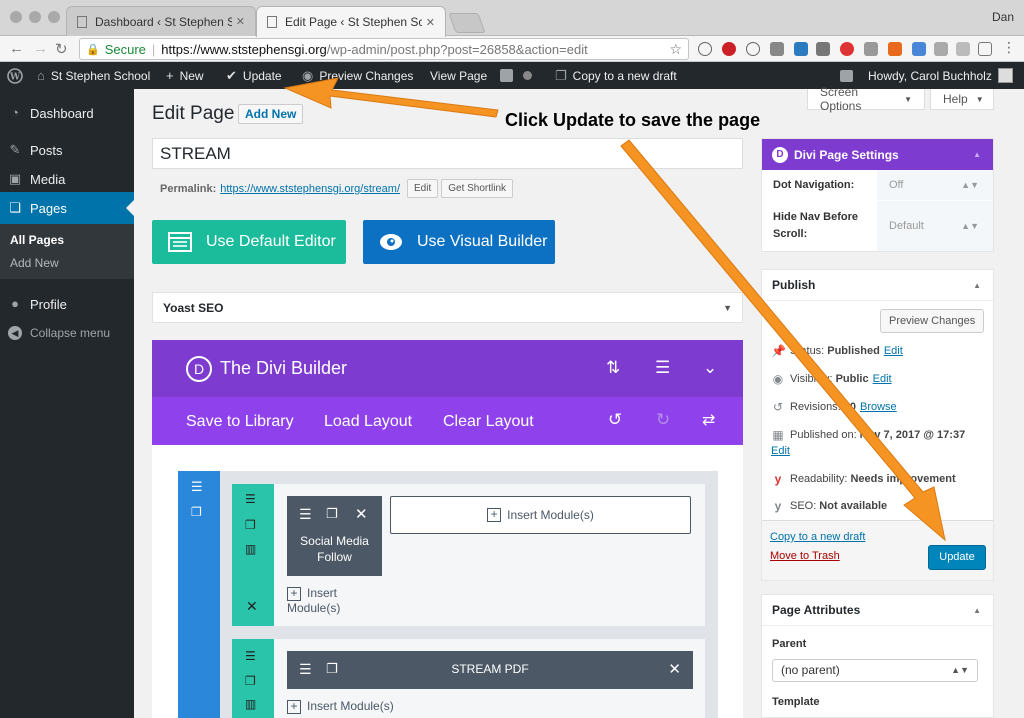 Image resolution: width=1024 pixels, height=718 pixels. I want to click on copy-to-draft-link: Copy to a new draft, so click(817, 537).